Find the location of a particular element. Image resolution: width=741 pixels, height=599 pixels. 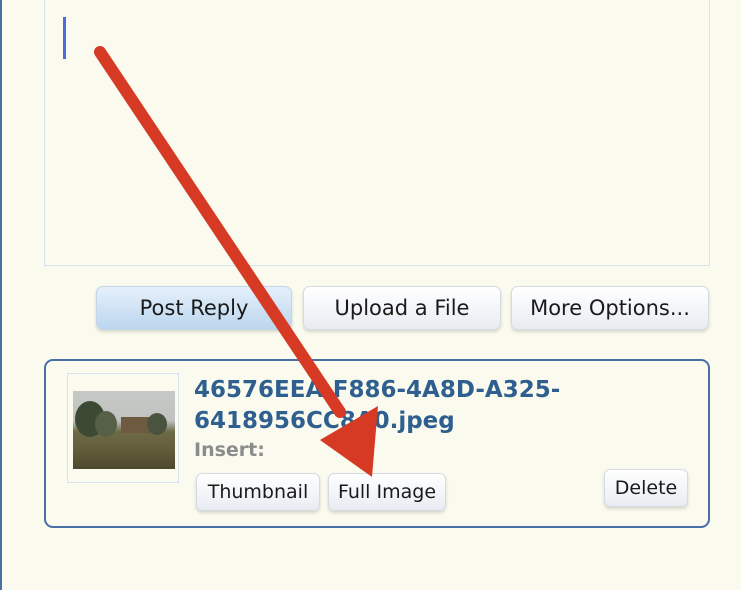

attachment-thumbnail-image is located at coordinates (124, 430).